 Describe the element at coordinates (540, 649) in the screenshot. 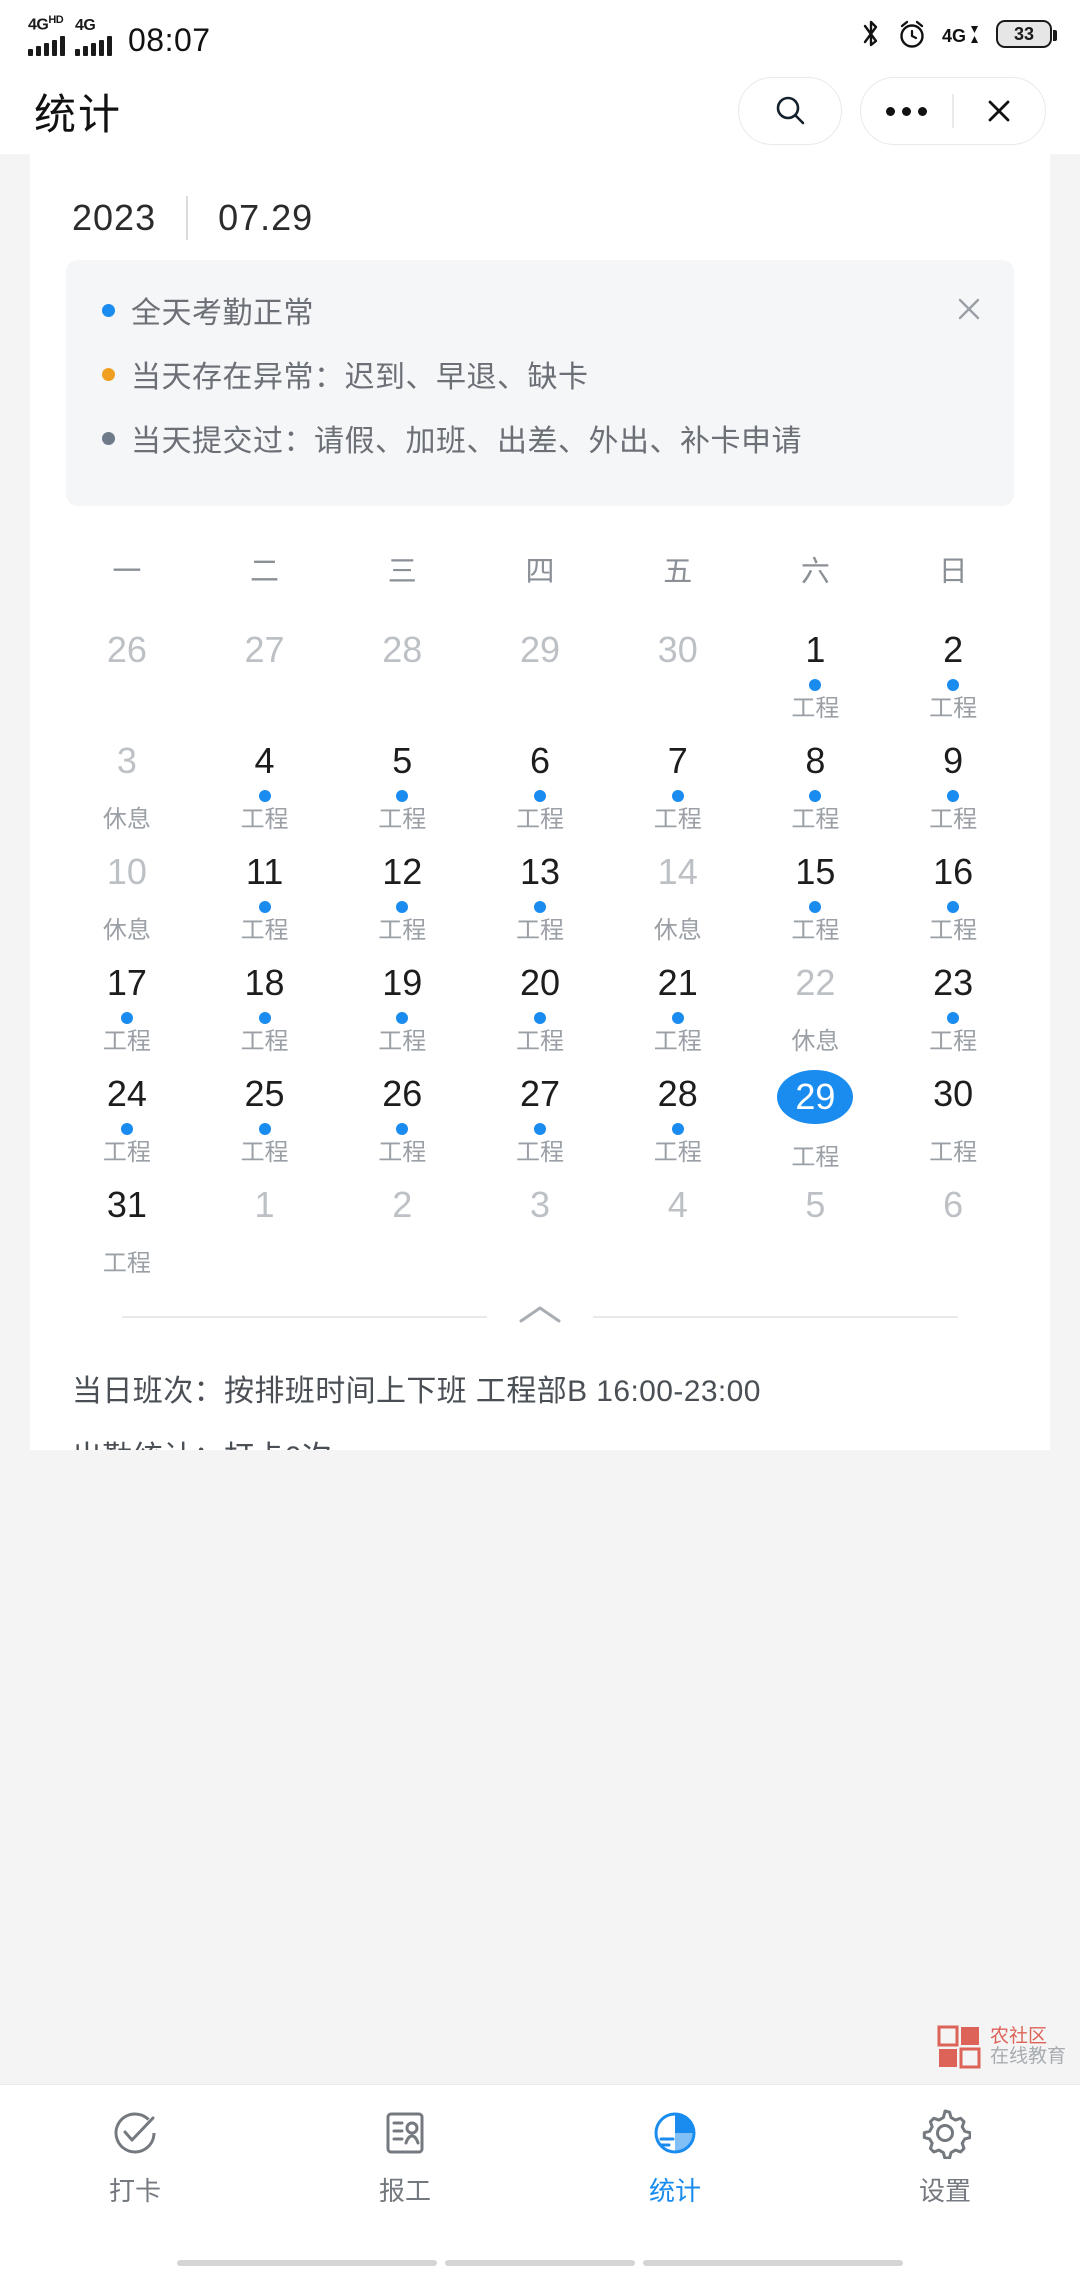

I see `calendar-day-number: 29` at that location.